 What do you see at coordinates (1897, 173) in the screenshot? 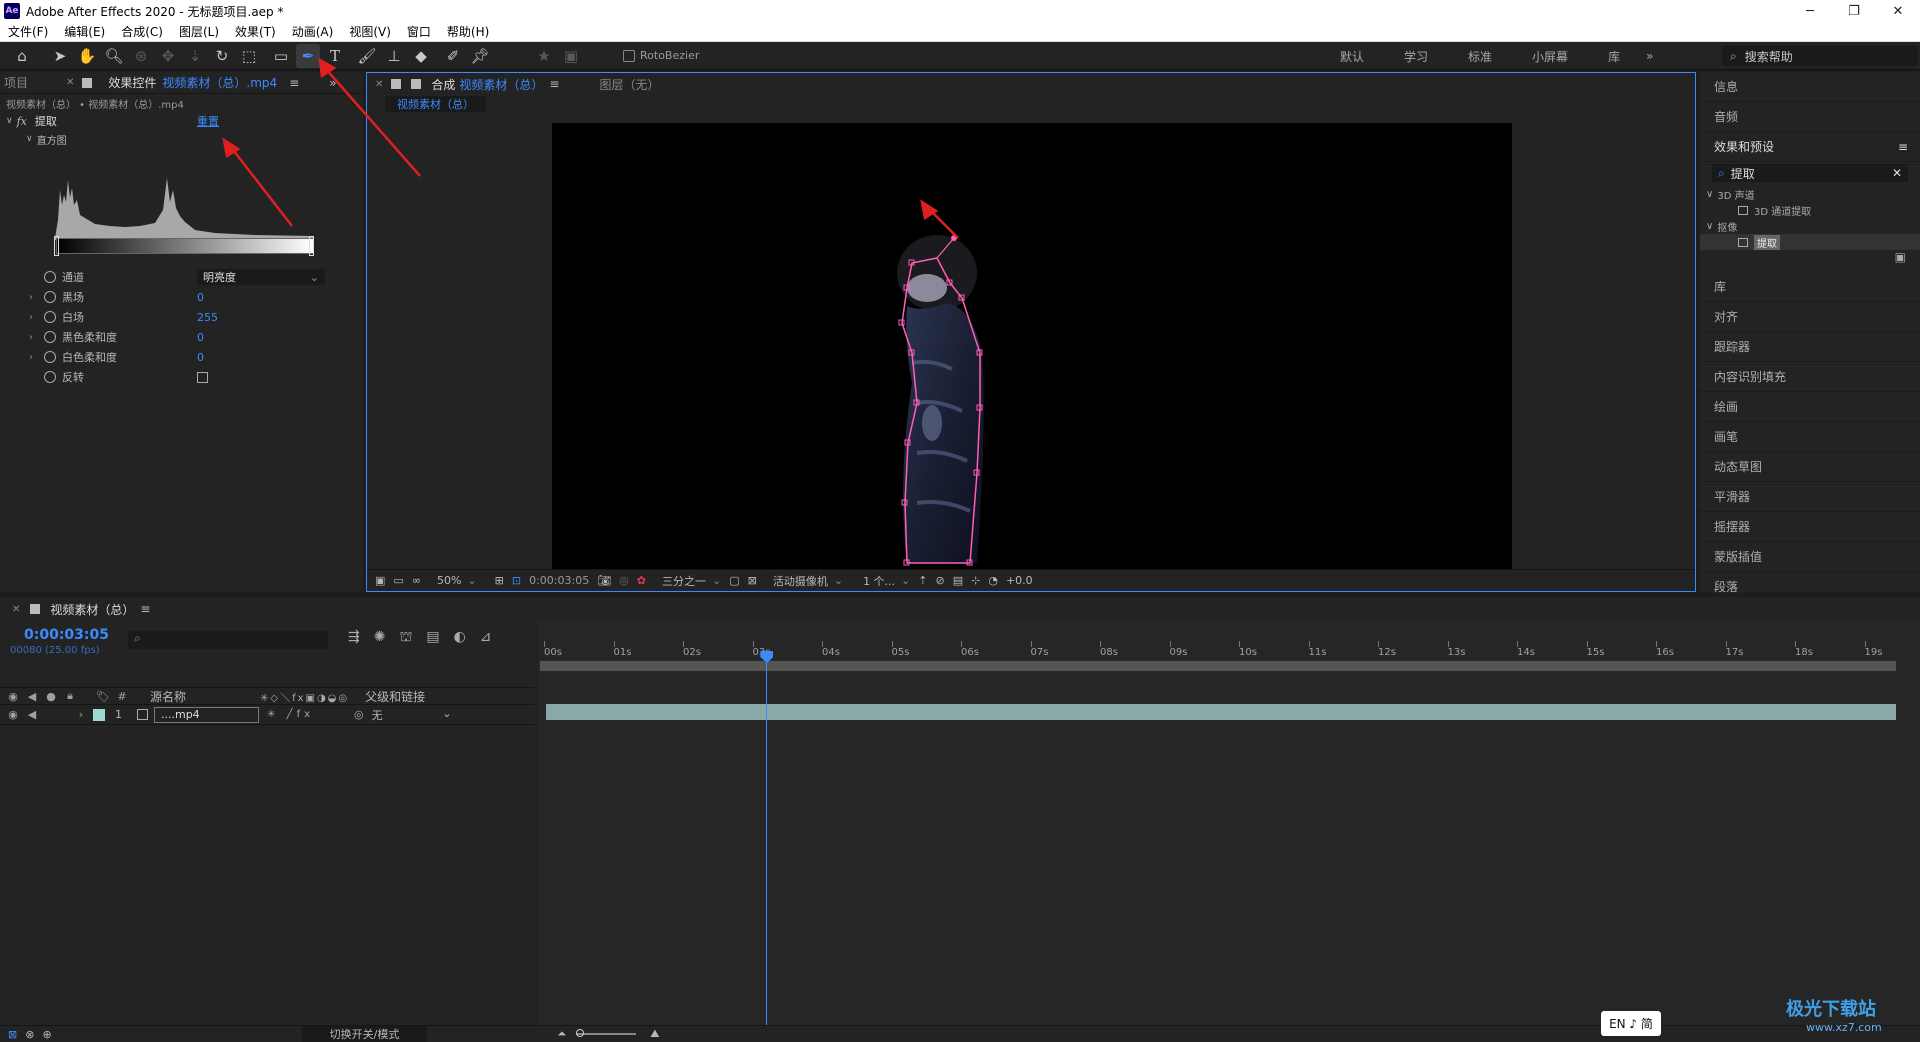
I see `clear-search-icon: ✕` at bounding box center [1897, 173].